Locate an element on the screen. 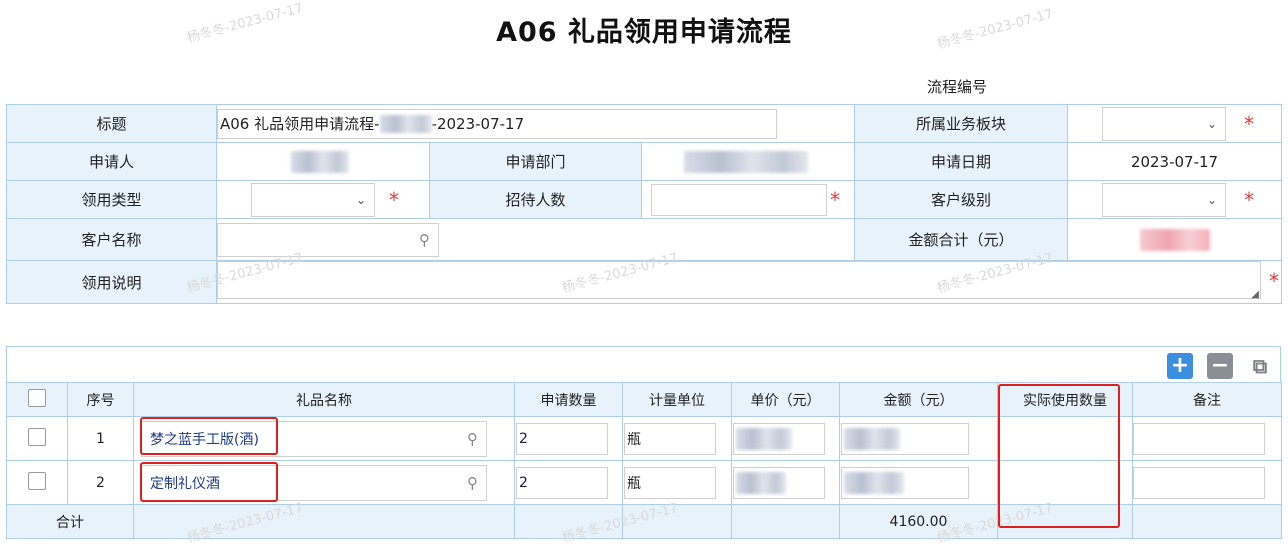  remark-cell is located at coordinates (1207, 438).